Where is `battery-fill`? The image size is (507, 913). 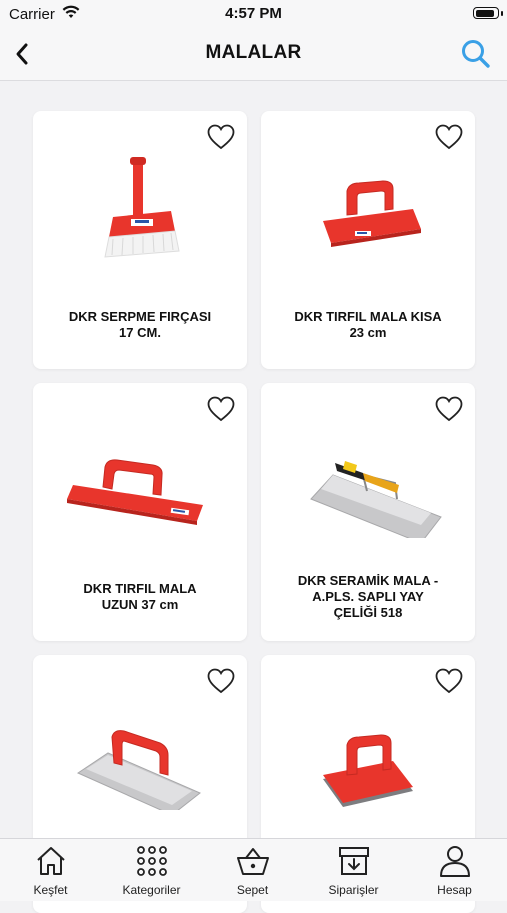 battery-fill is located at coordinates (484, 13).